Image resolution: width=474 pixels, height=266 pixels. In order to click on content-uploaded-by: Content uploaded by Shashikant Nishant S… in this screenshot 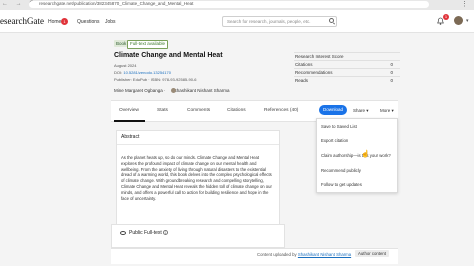, I will do `click(304, 254)`.